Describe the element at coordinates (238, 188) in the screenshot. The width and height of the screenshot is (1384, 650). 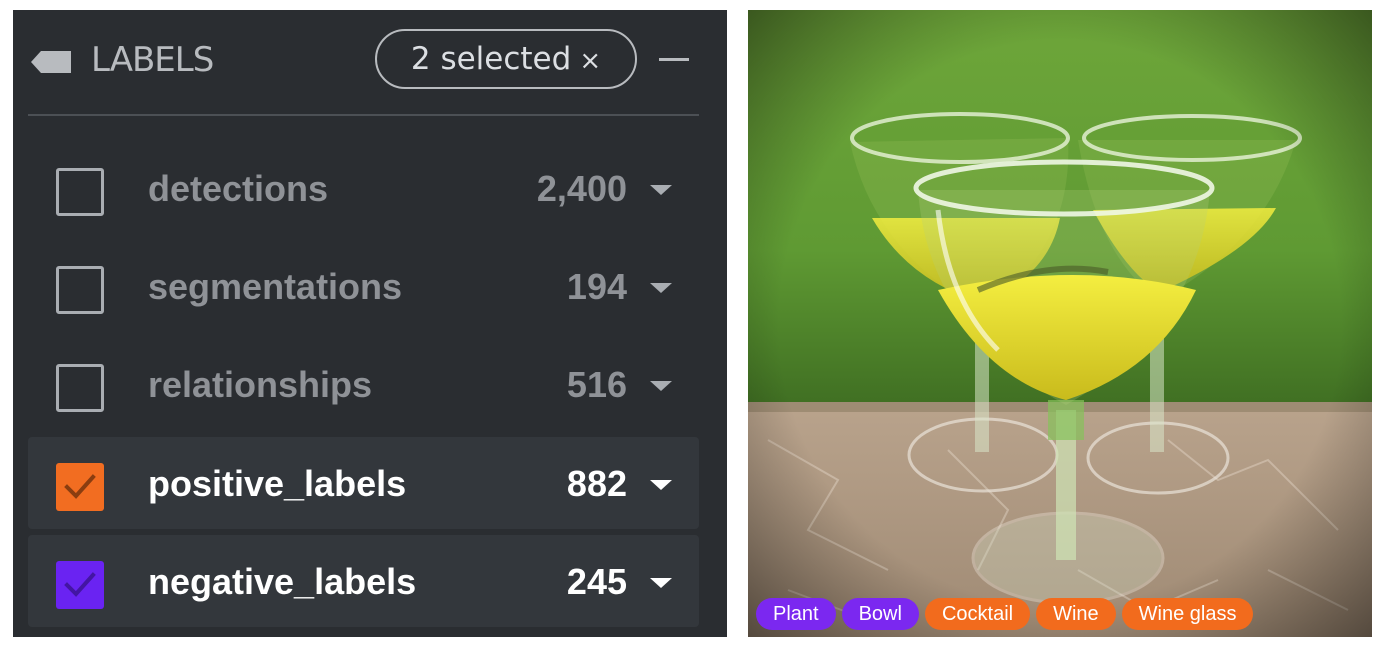
I see `field-name: detections` at that location.